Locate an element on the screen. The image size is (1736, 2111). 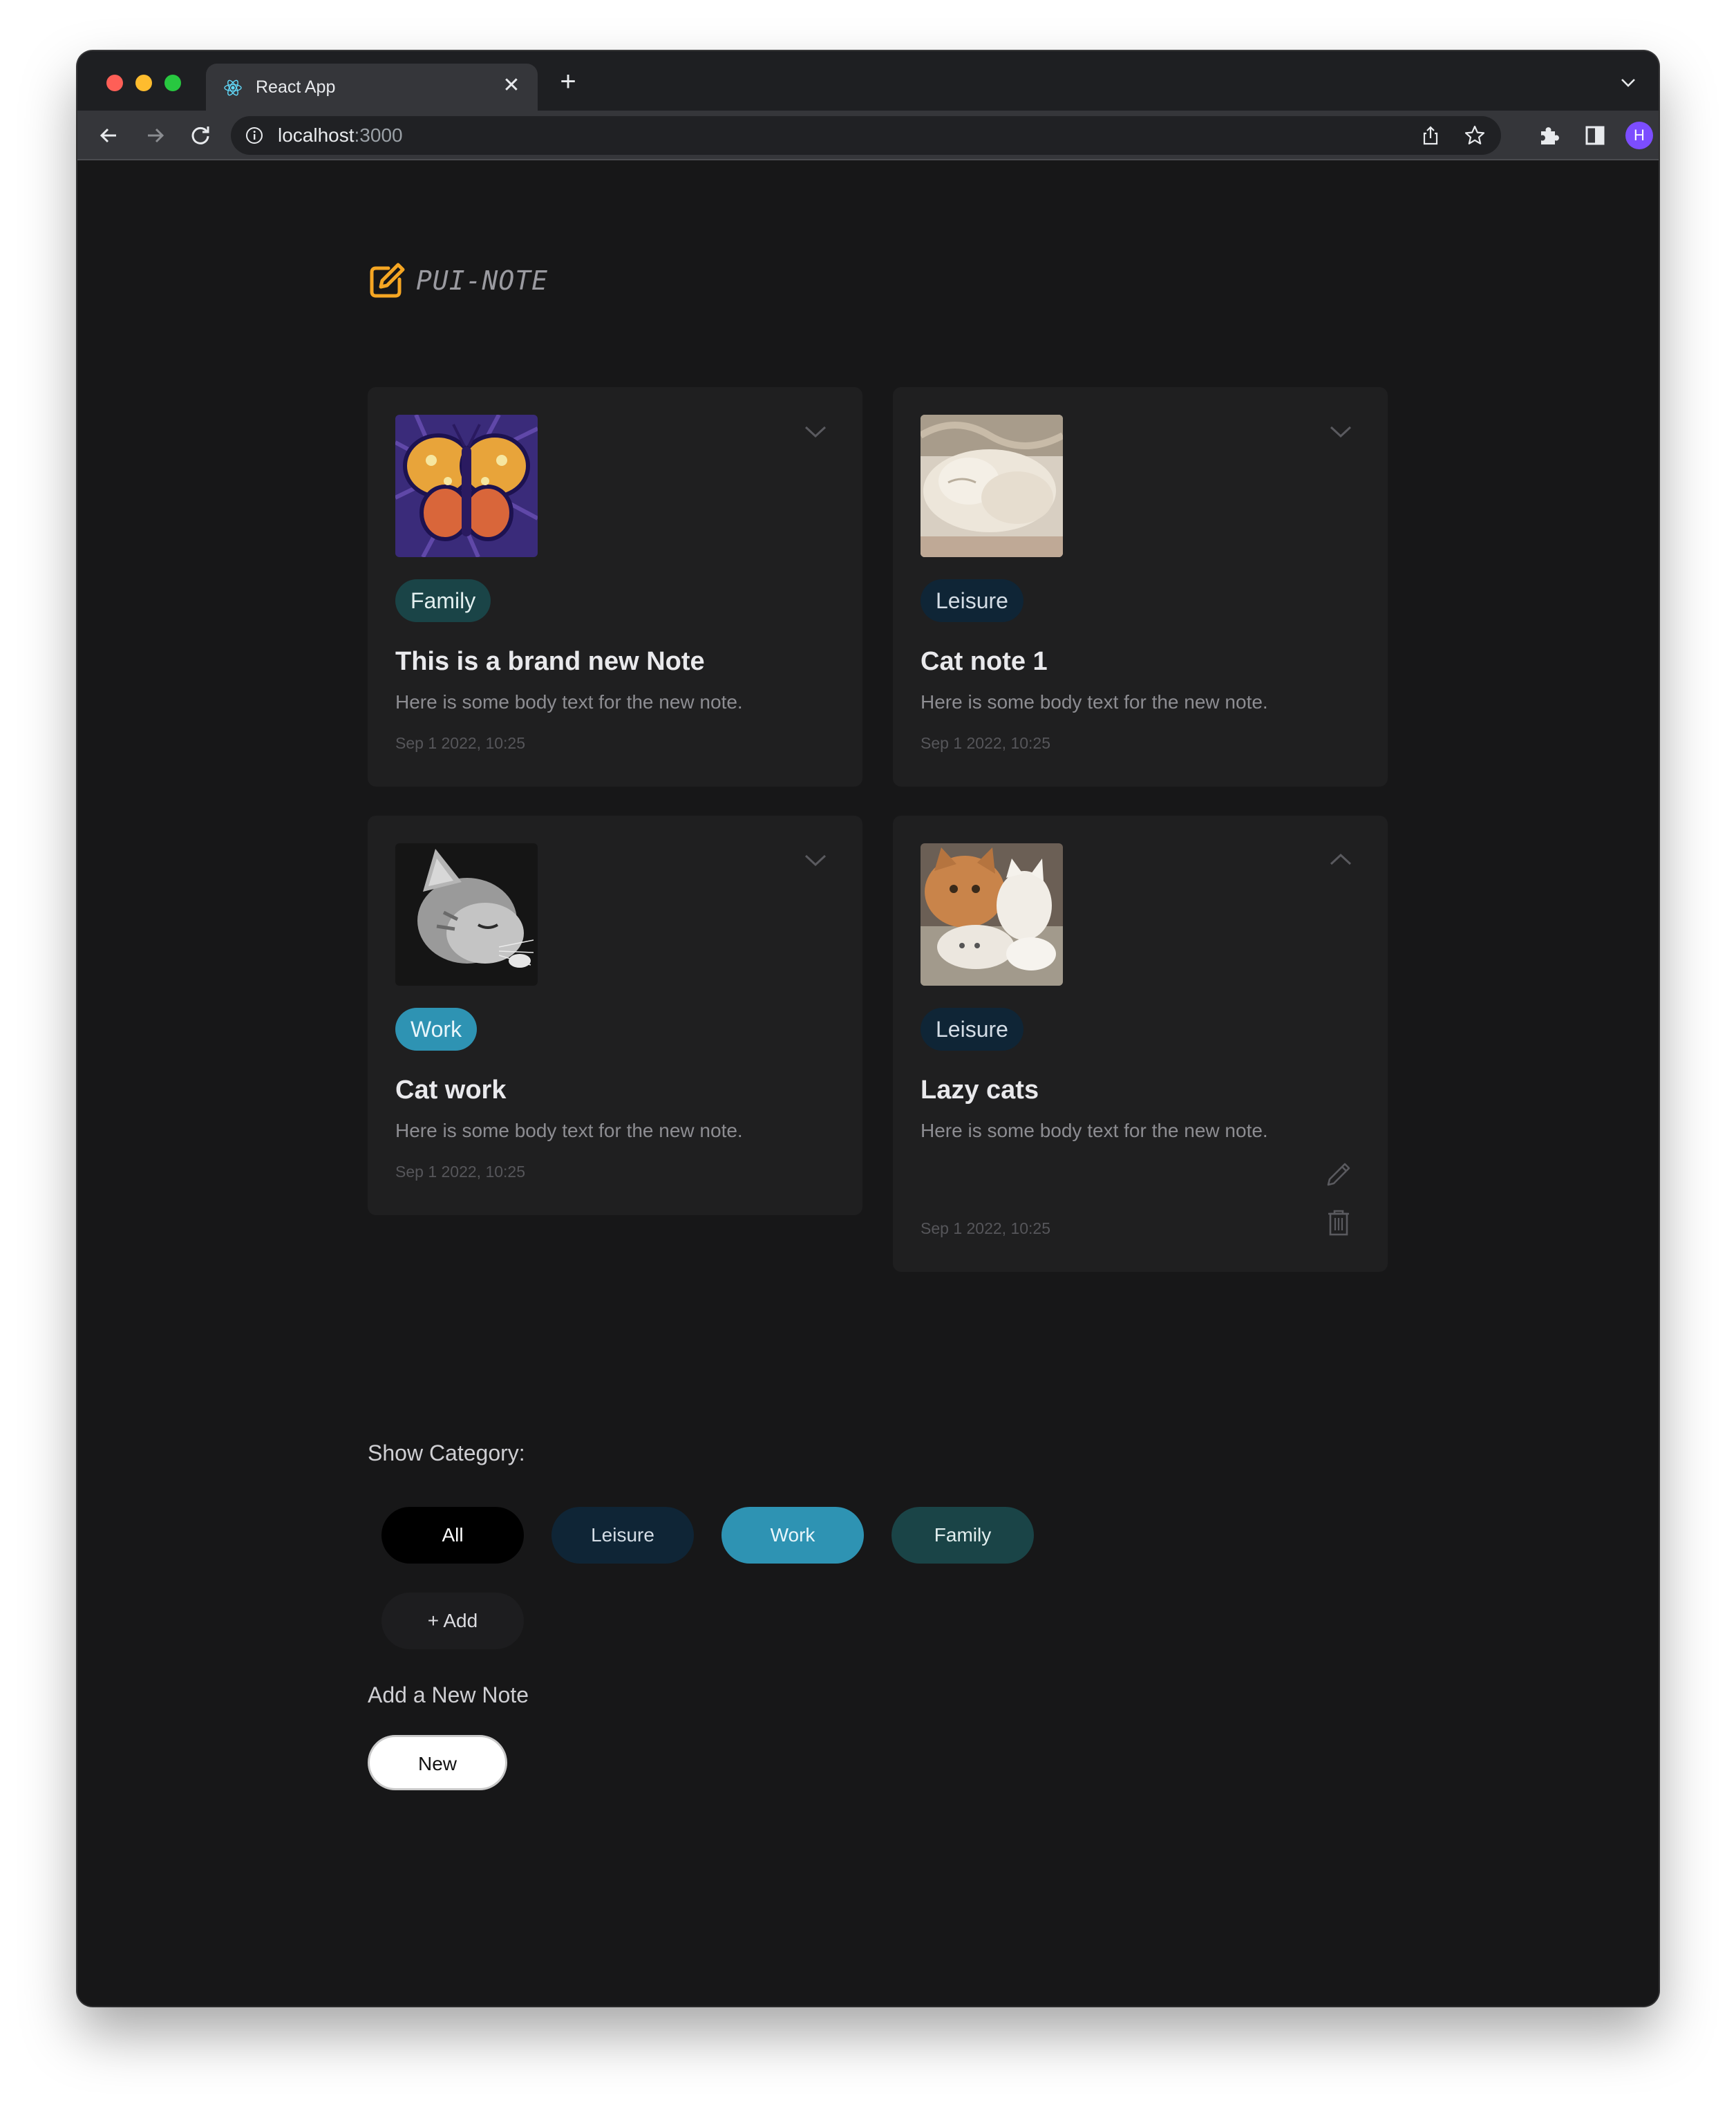
add-category-button: + Add is located at coordinates (452, 1621).